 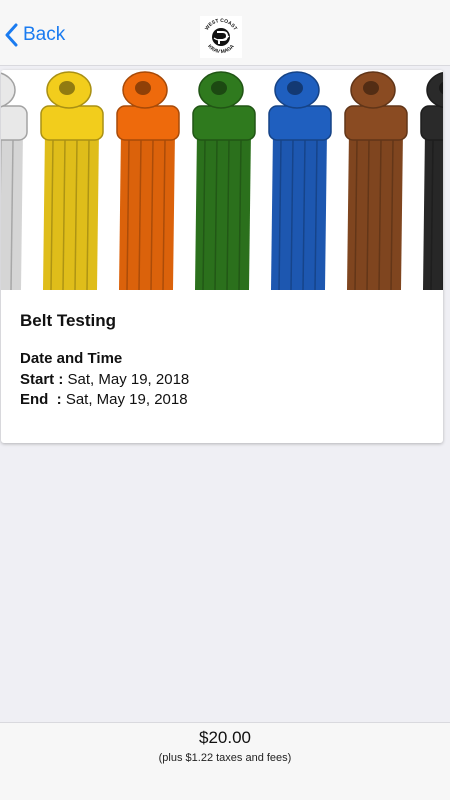 I want to click on back-button: Back, so click(x=34, y=35).